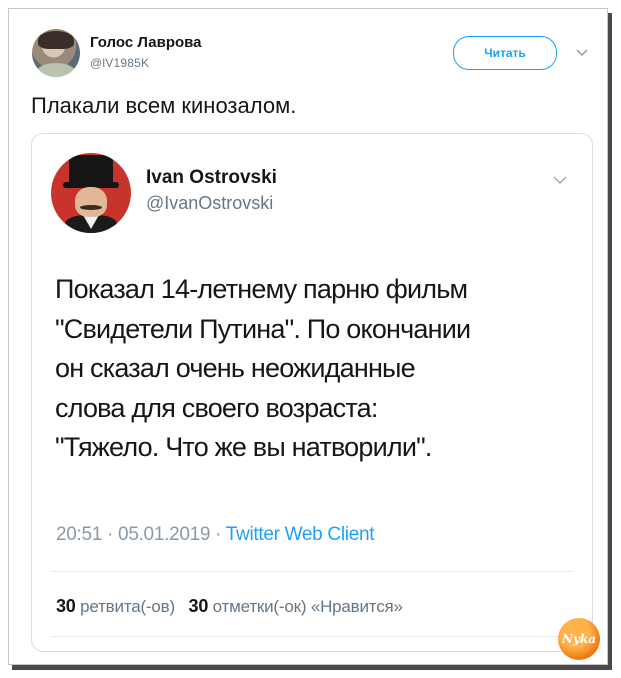 The height and width of the screenshot is (678, 621). I want to click on tweet-text: Плакали всем кинозалом., so click(164, 105).